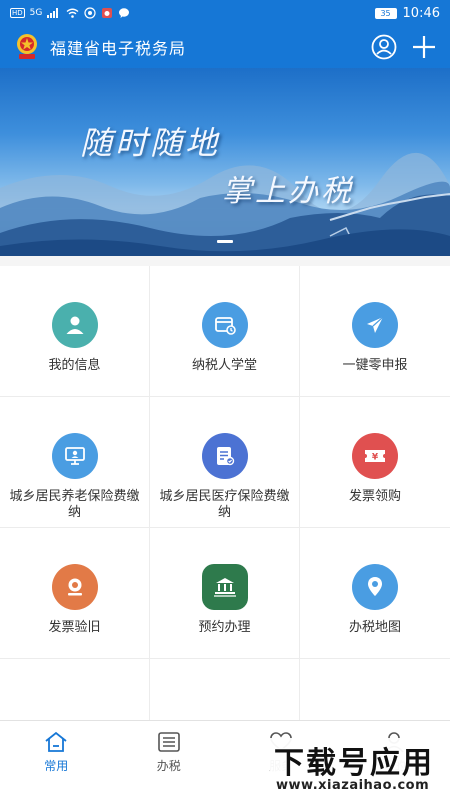 The image size is (450, 800). I want to click on weibo-icon, so click(107, 13).